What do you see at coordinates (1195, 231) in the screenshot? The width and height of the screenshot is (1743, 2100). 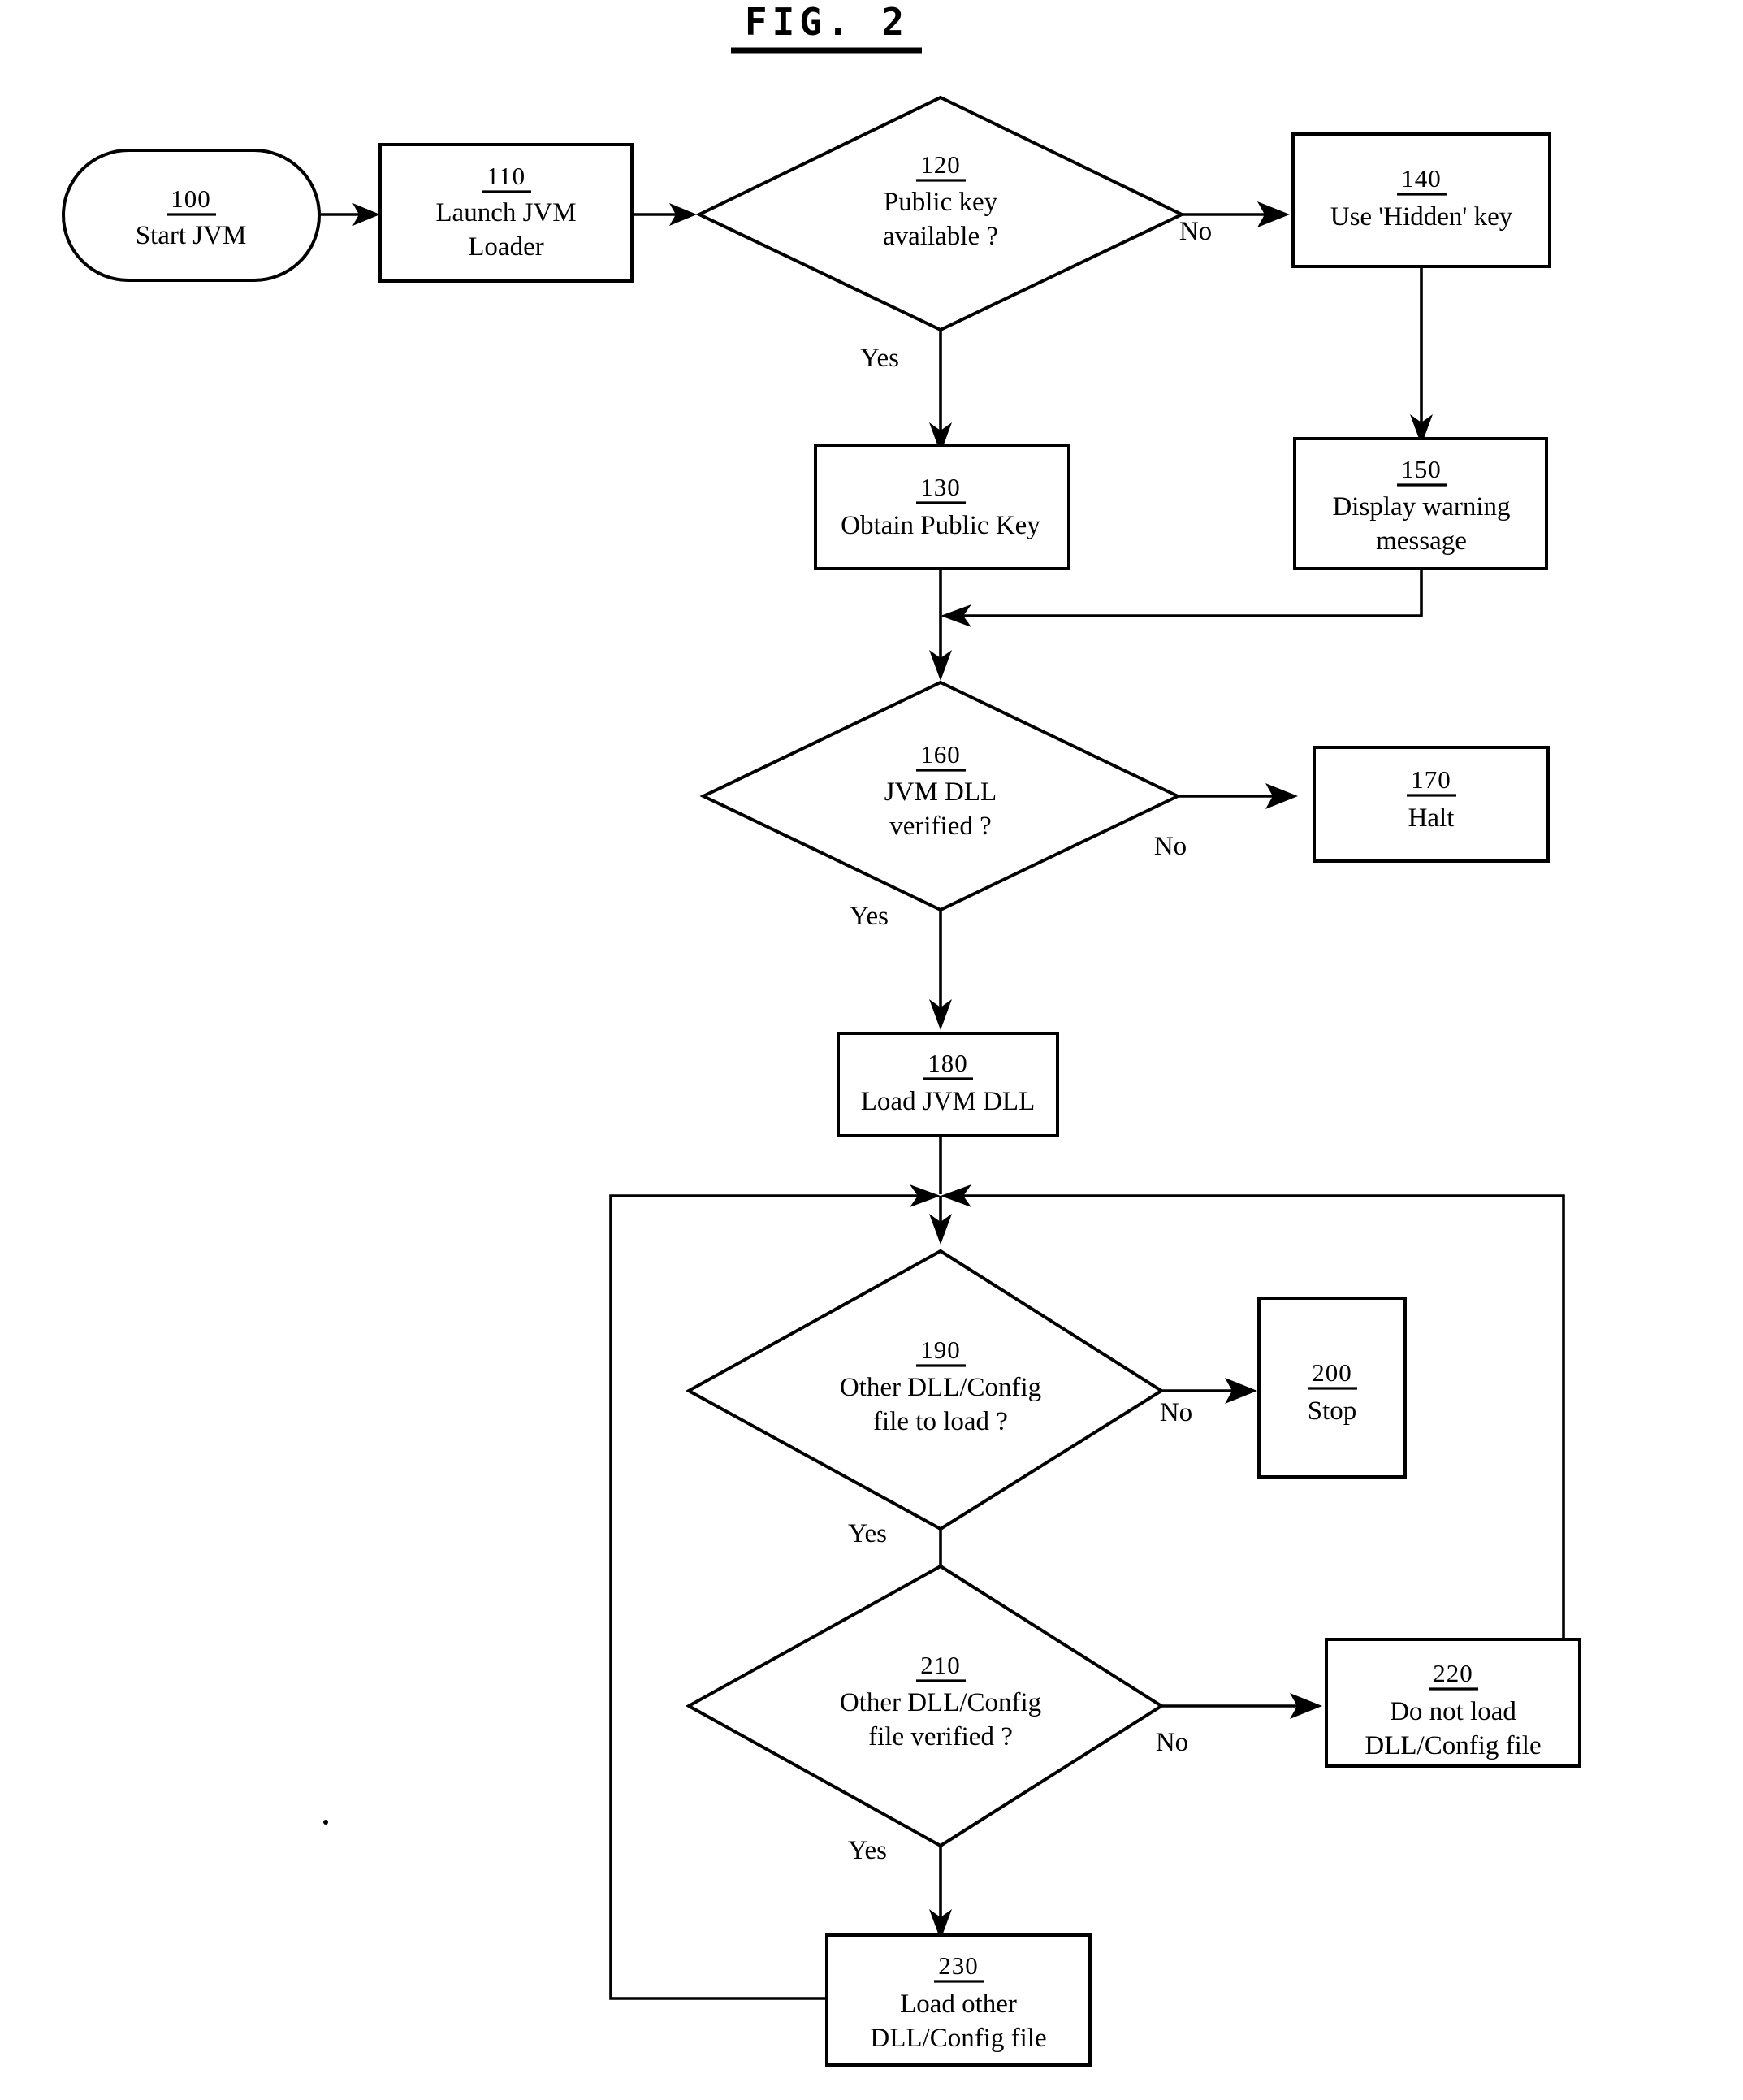 I see `edge-label-120-no: No` at bounding box center [1195, 231].